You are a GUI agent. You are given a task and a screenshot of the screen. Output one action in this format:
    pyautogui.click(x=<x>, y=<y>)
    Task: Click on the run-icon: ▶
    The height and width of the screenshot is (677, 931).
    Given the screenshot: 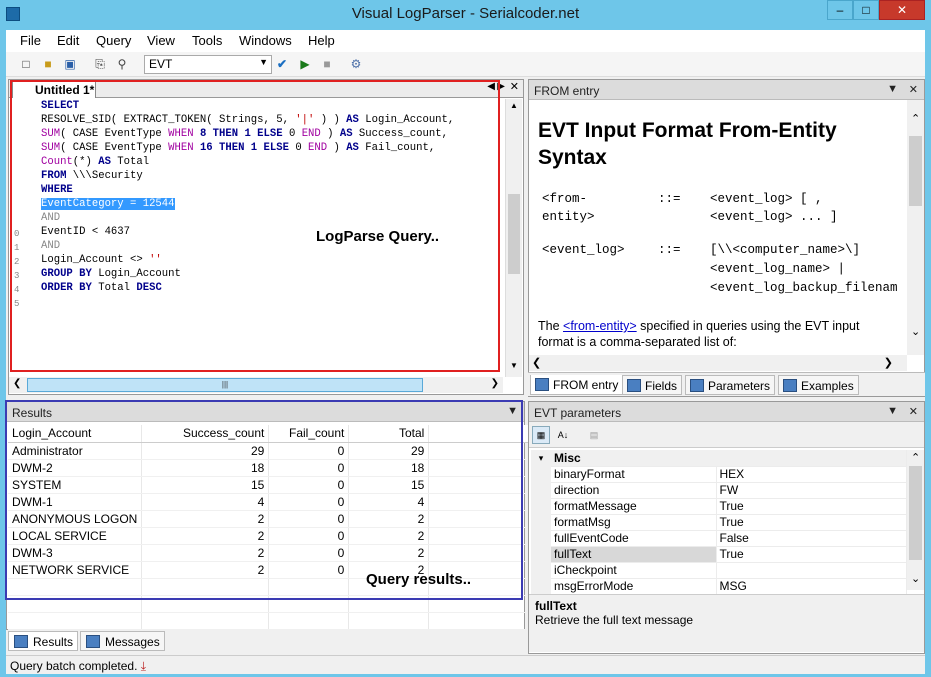 What is the action you would take?
    pyautogui.click(x=305, y=64)
    